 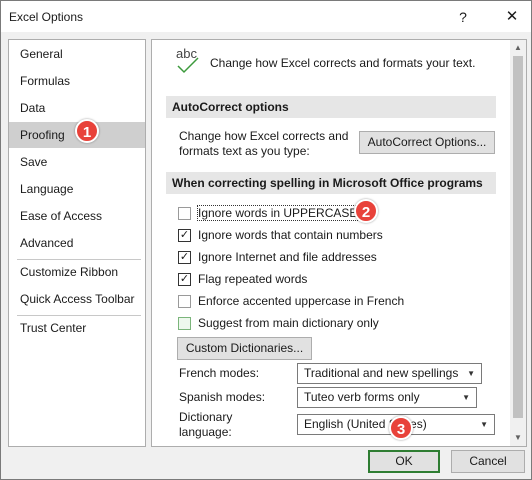 I want to click on nav-item-formulas: Formulas, so click(x=77, y=81).